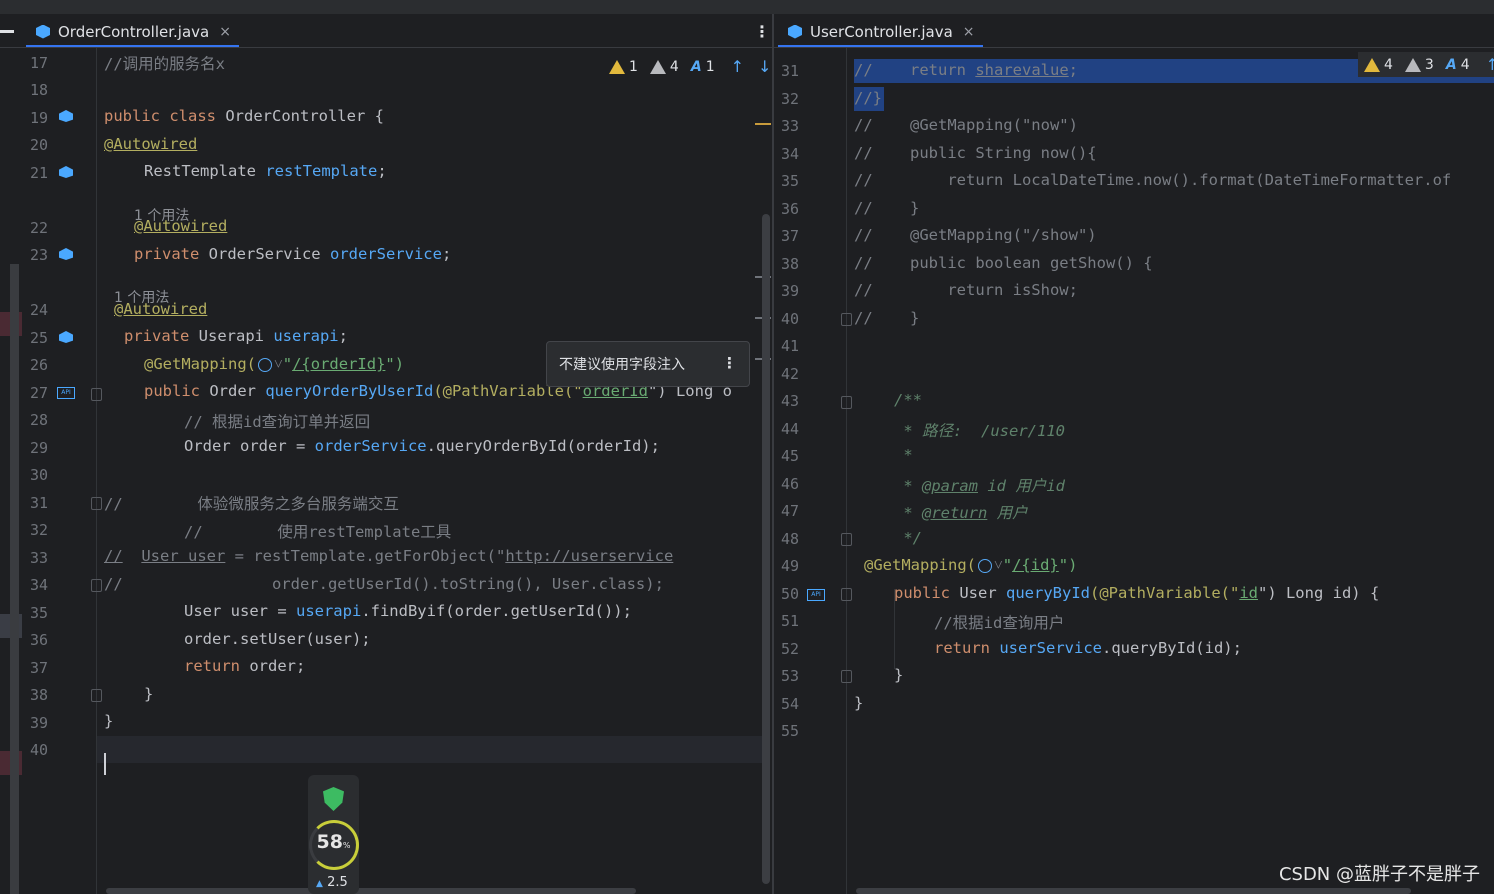  I want to click on code-line-39: }, so click(108, 721).